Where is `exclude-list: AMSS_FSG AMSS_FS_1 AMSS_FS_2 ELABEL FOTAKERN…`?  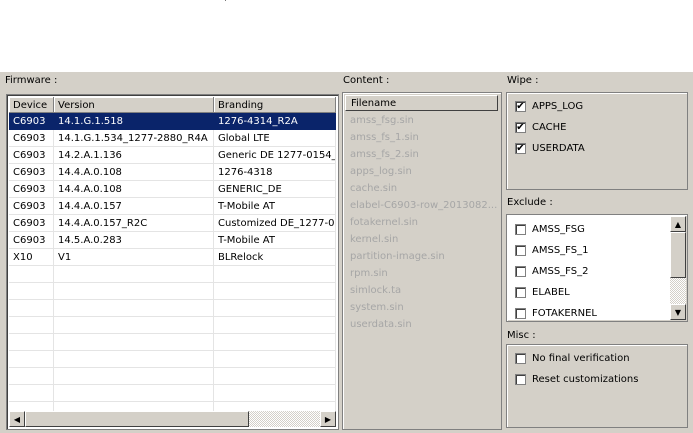
exclude-list: AMSS_FSG AMSS_FS_1 AMSS_FS_2 ELABEL FOTAKERN… is located at coordinates (597, 268).